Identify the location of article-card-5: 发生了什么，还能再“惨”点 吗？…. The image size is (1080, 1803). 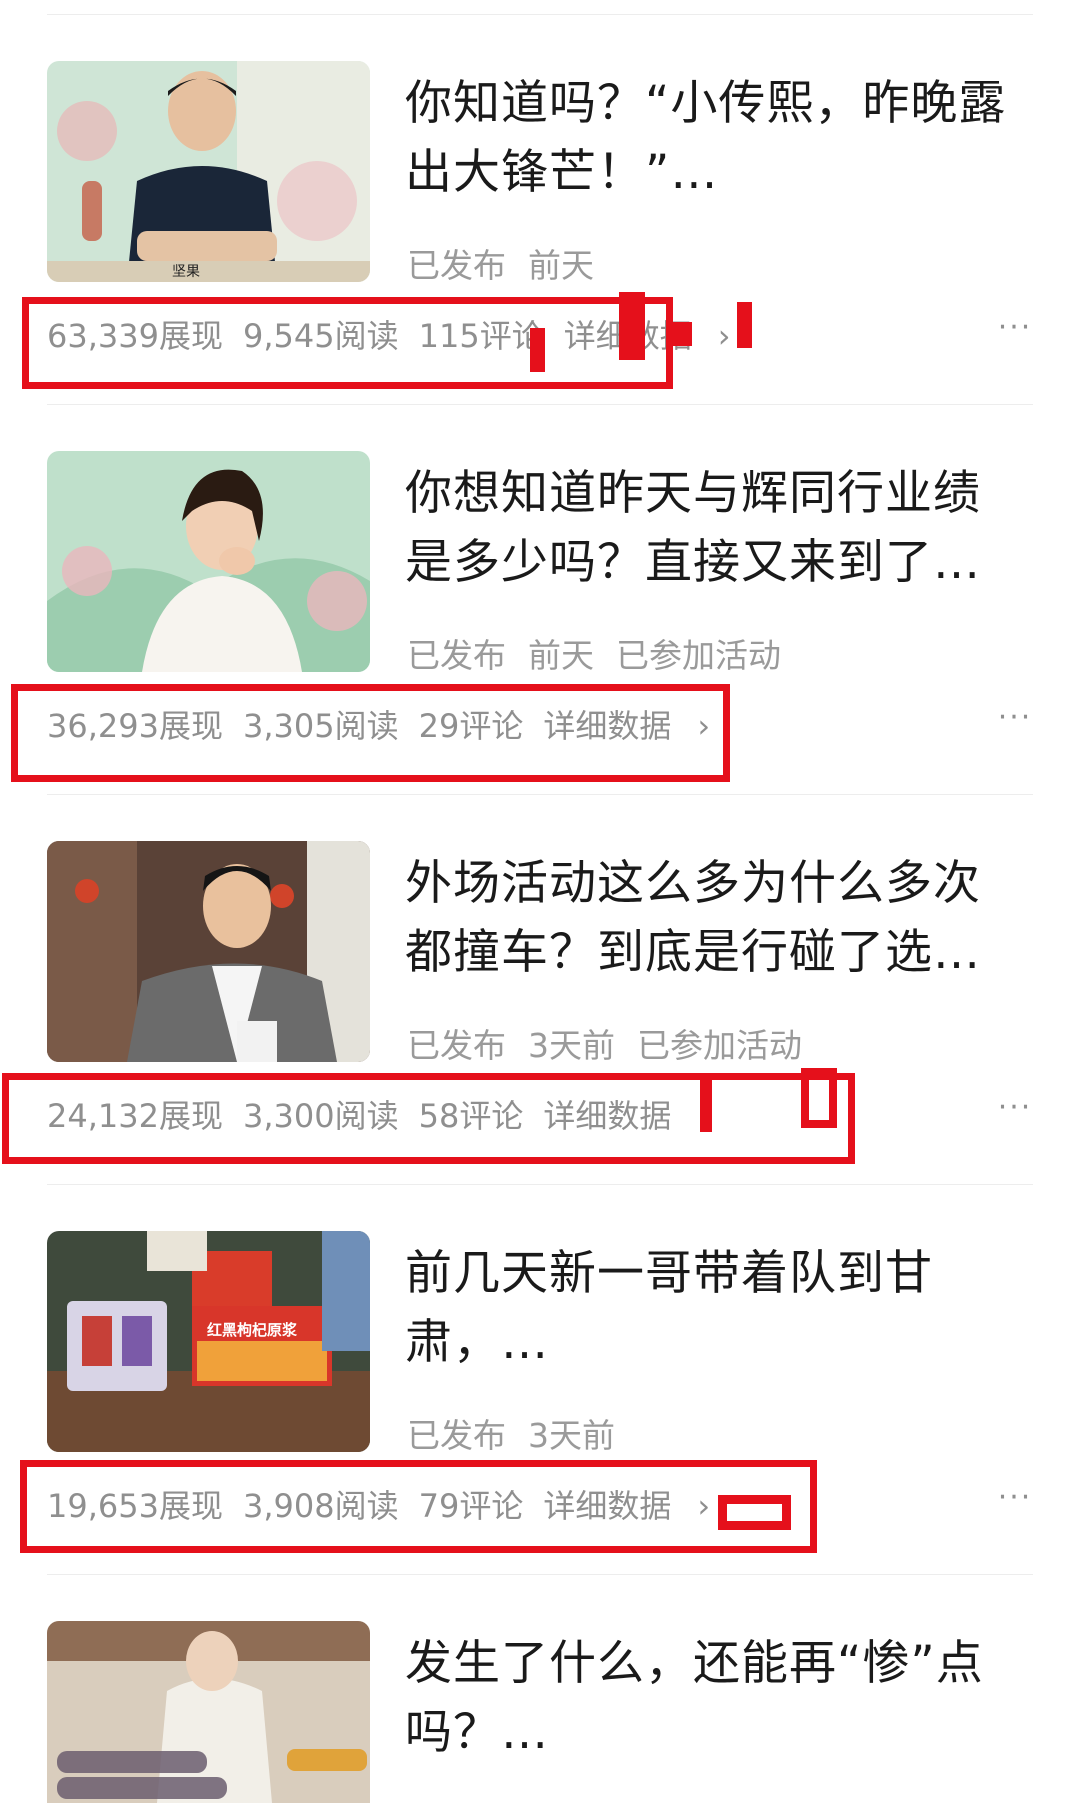
(540, 1688).